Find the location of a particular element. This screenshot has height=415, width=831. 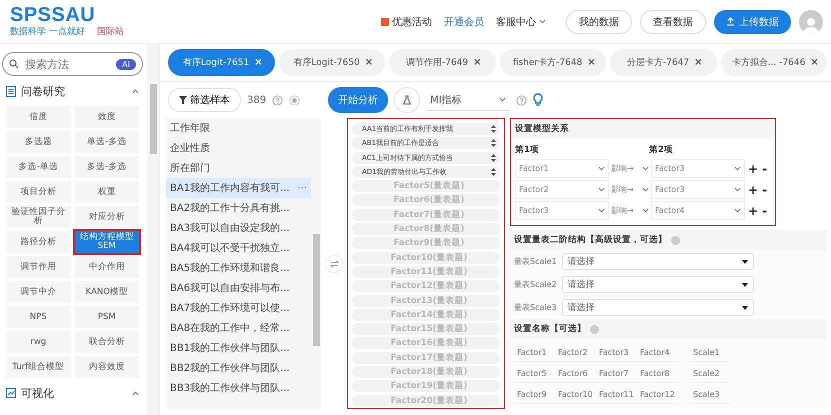

name-input: Scale1 is located at coordinates (710, 352).